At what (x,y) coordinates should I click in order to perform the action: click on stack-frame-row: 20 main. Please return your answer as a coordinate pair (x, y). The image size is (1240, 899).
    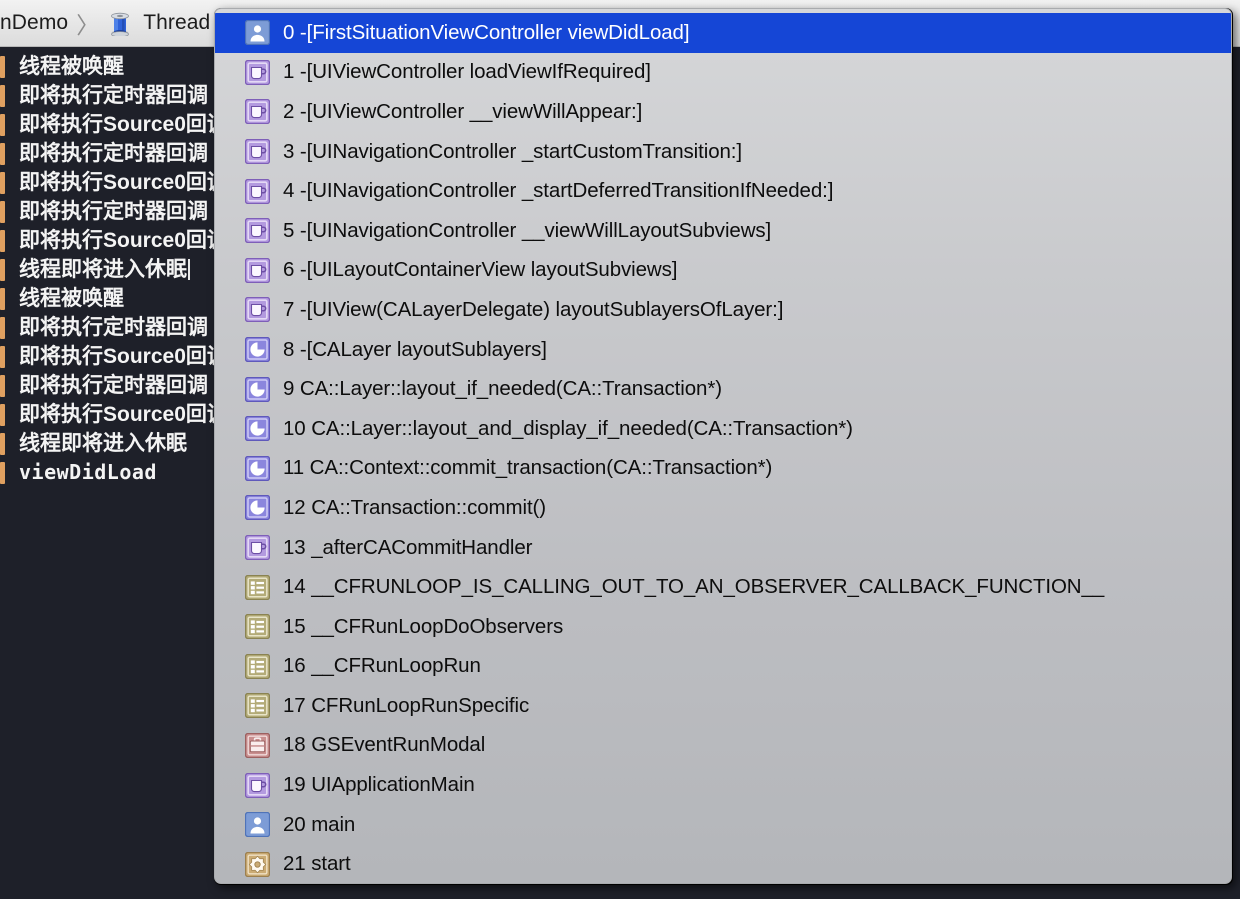
    Looking at the image, I should click on (723, 825).